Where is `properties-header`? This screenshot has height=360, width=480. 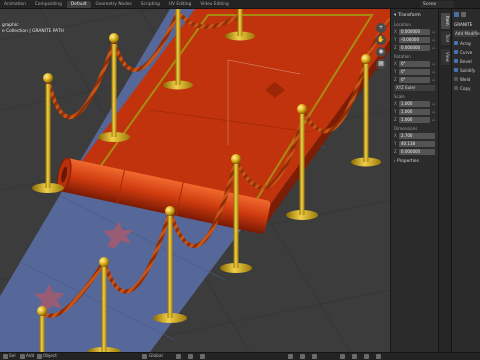 properties-header is located at coordinates (466, 14).